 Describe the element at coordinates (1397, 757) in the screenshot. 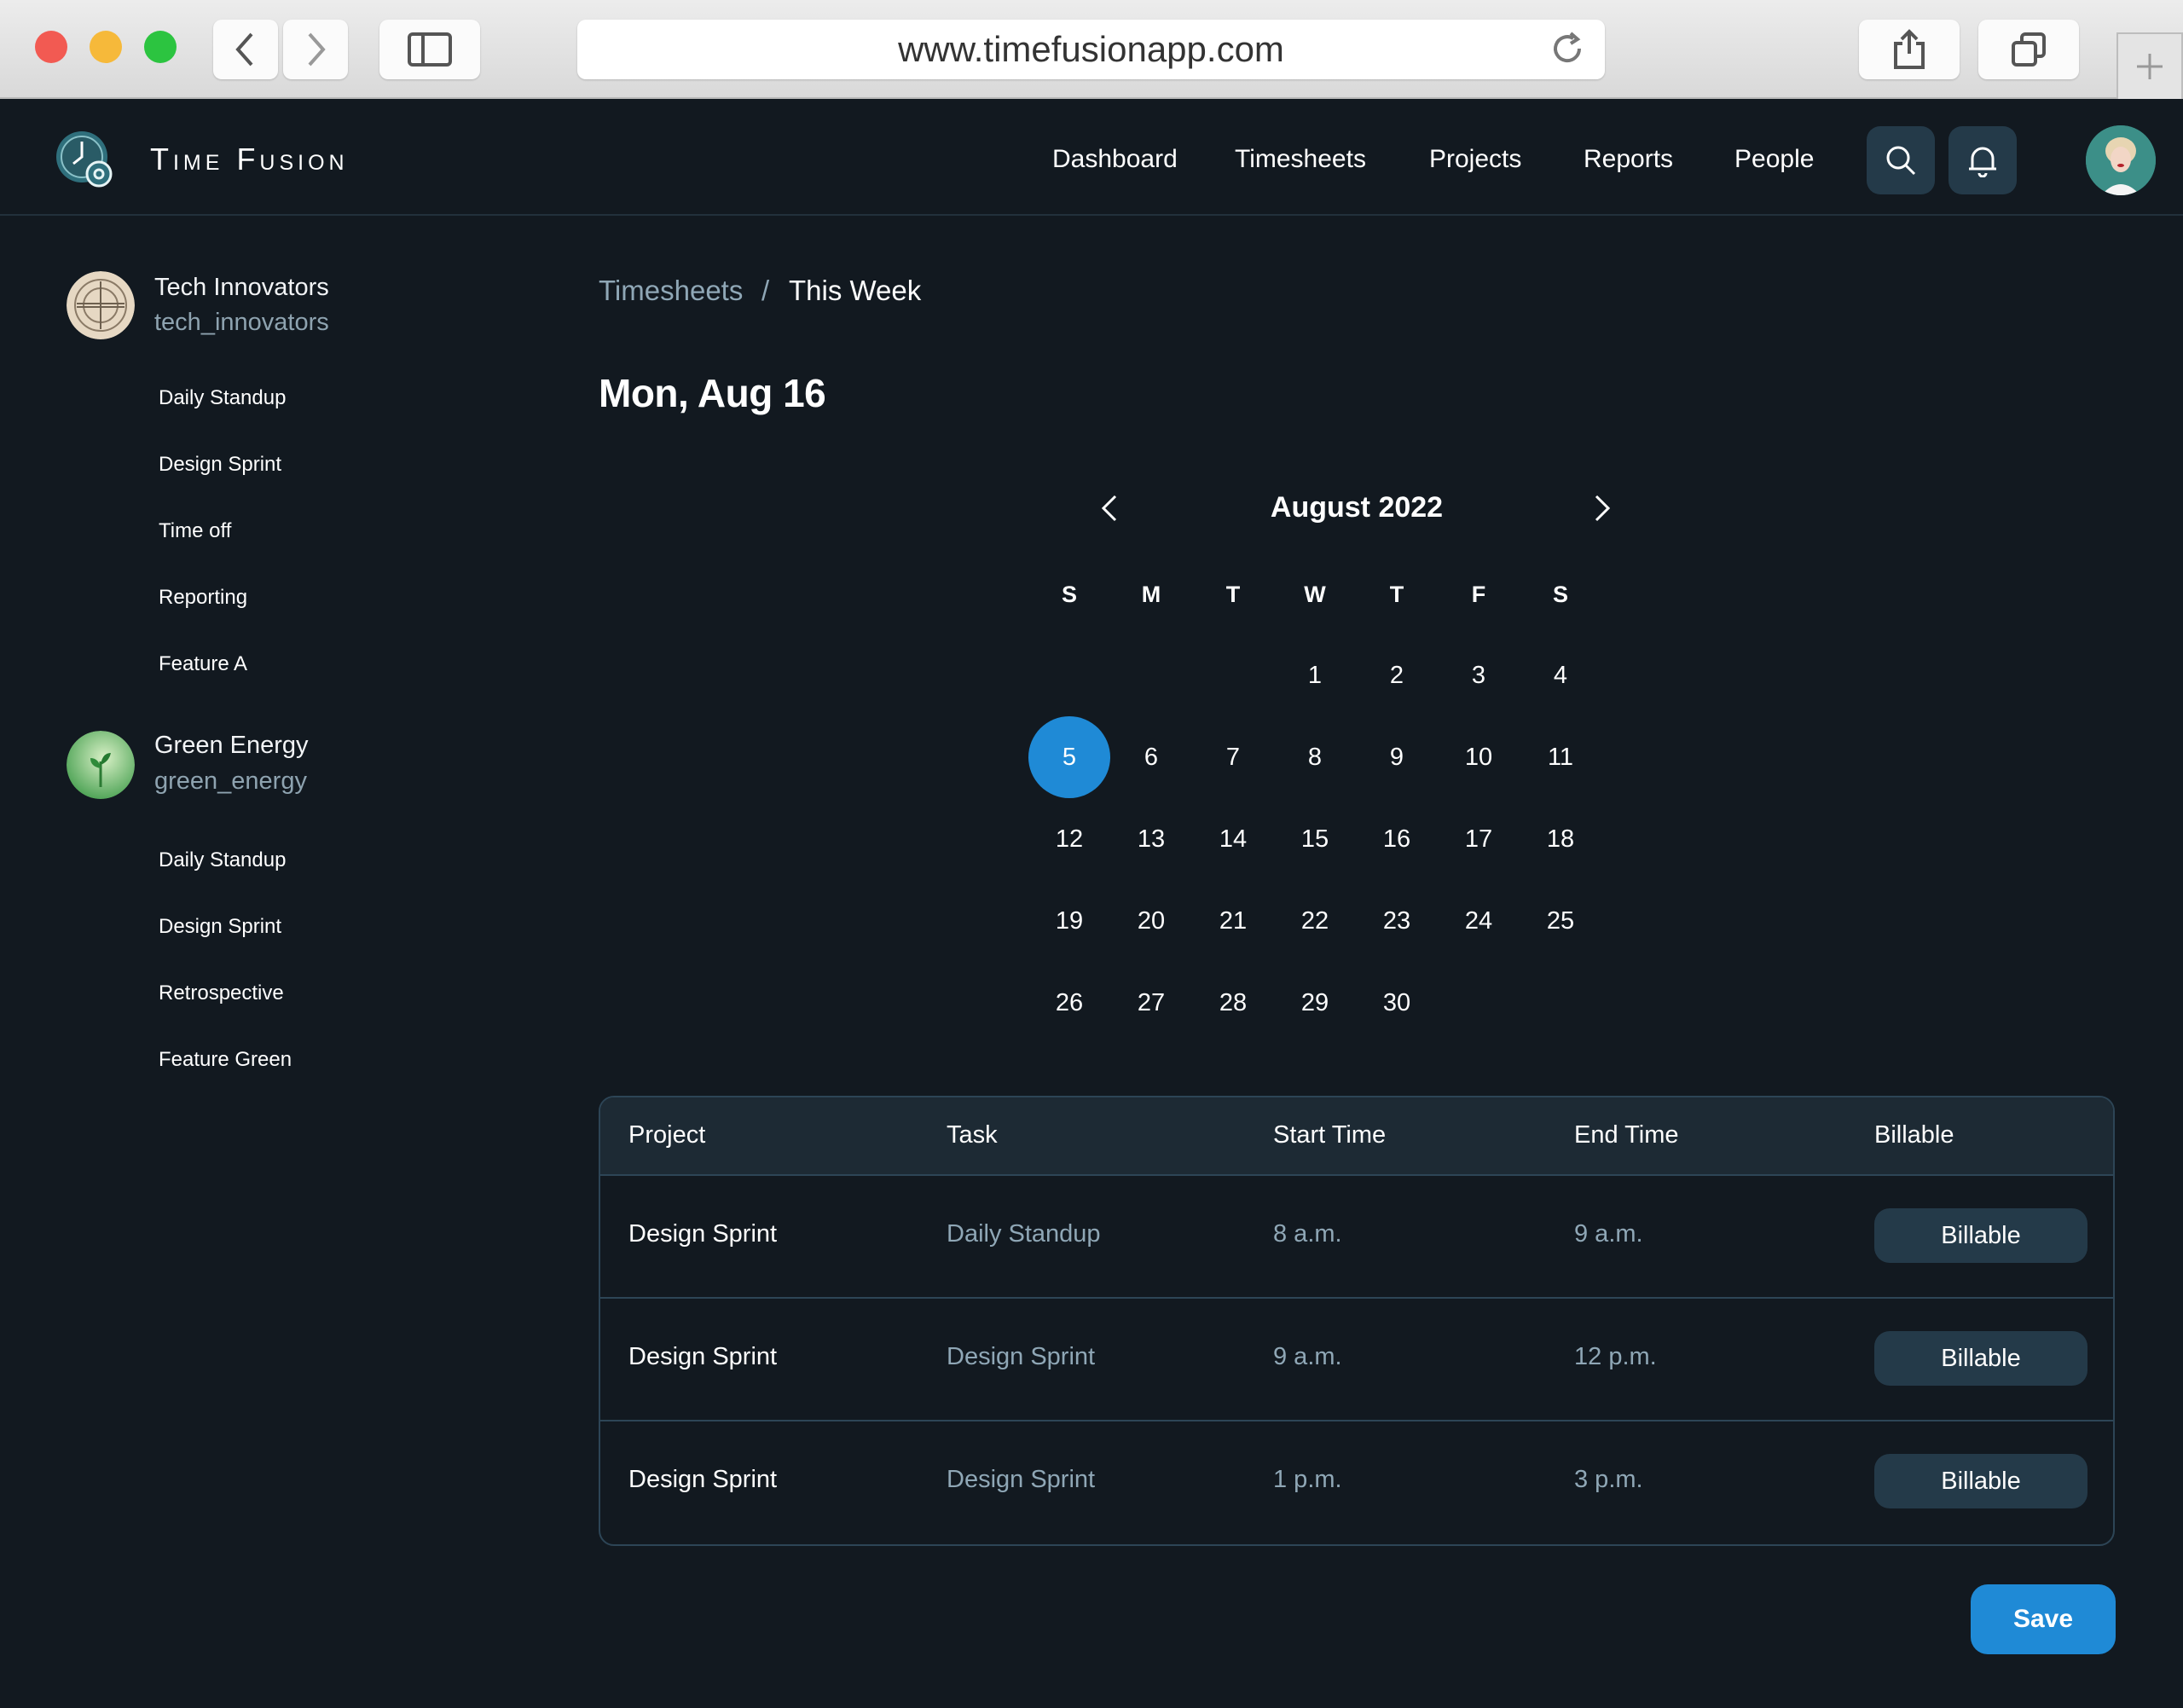

I see `calendar-day: 9` at that location.